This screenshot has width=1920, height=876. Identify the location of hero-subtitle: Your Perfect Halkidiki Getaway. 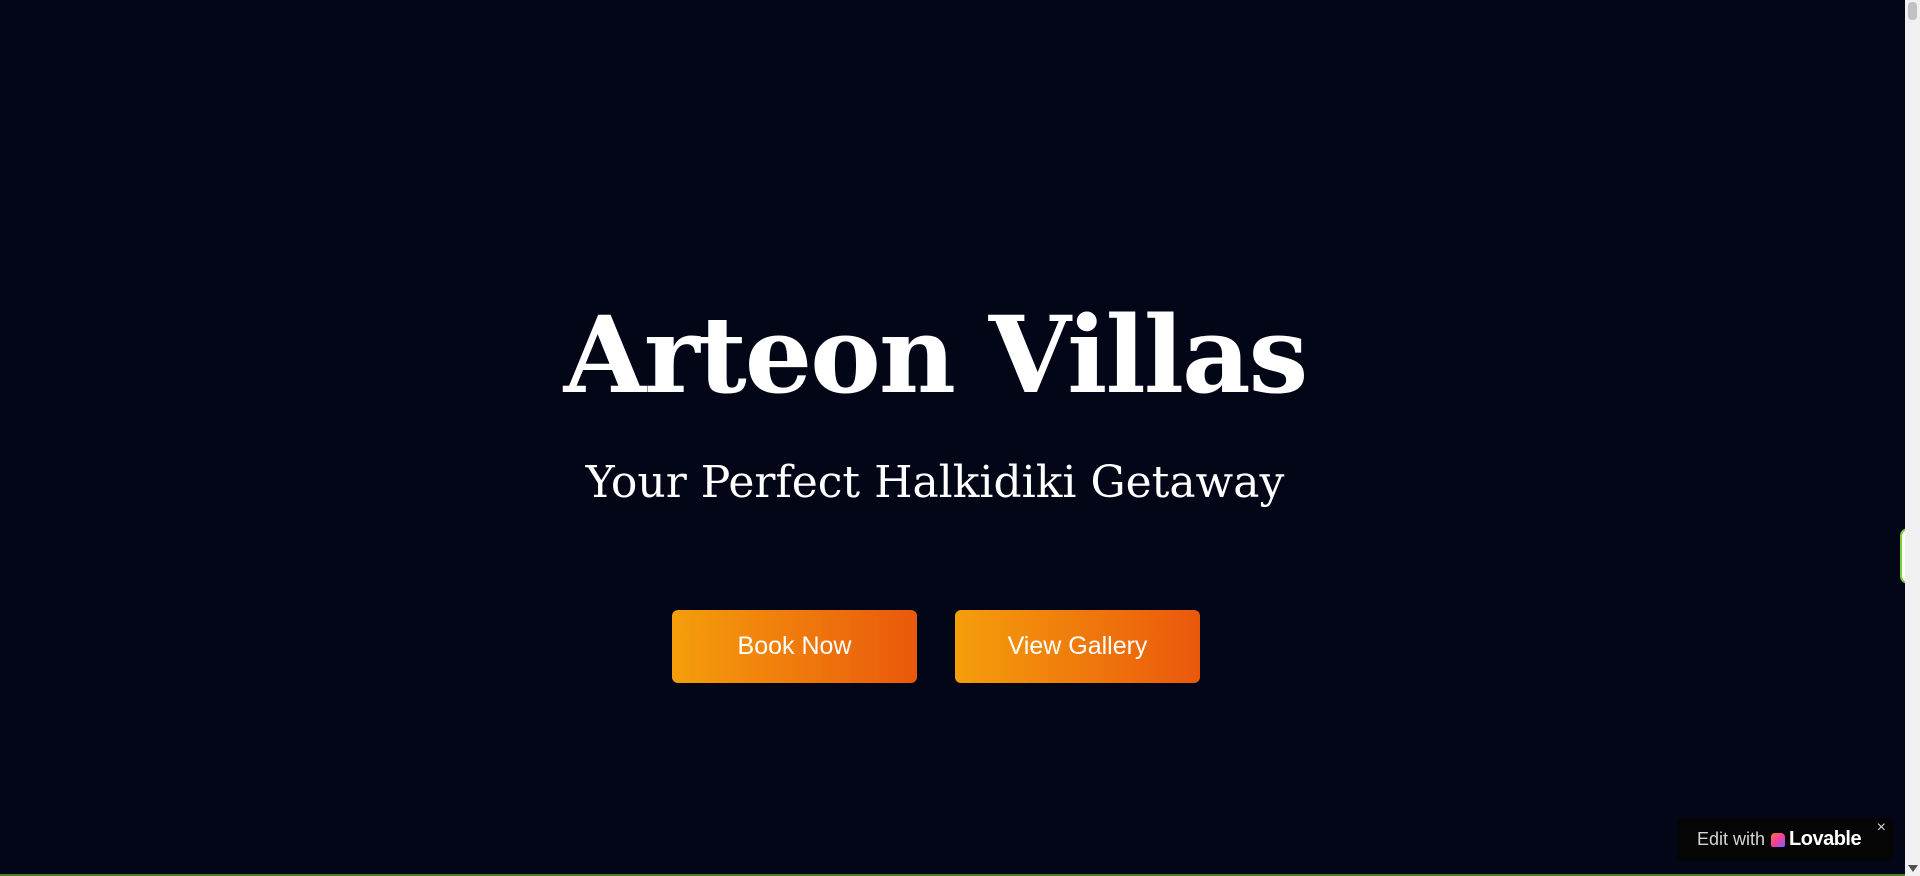
(935, 482).